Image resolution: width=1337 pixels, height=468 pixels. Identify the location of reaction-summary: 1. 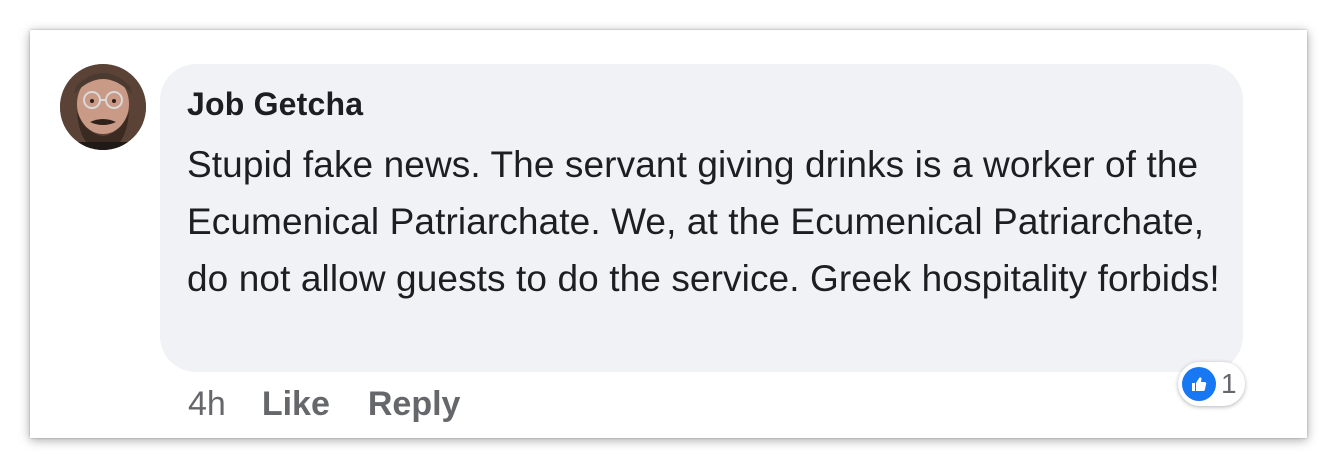
(1211, 384).